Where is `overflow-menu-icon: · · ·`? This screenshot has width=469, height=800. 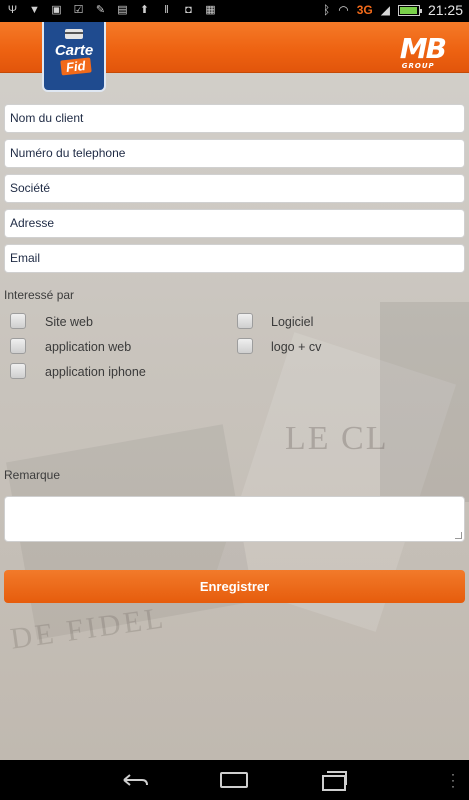
overflow-menu-icon: · · · is located at coordinates (453, 780).